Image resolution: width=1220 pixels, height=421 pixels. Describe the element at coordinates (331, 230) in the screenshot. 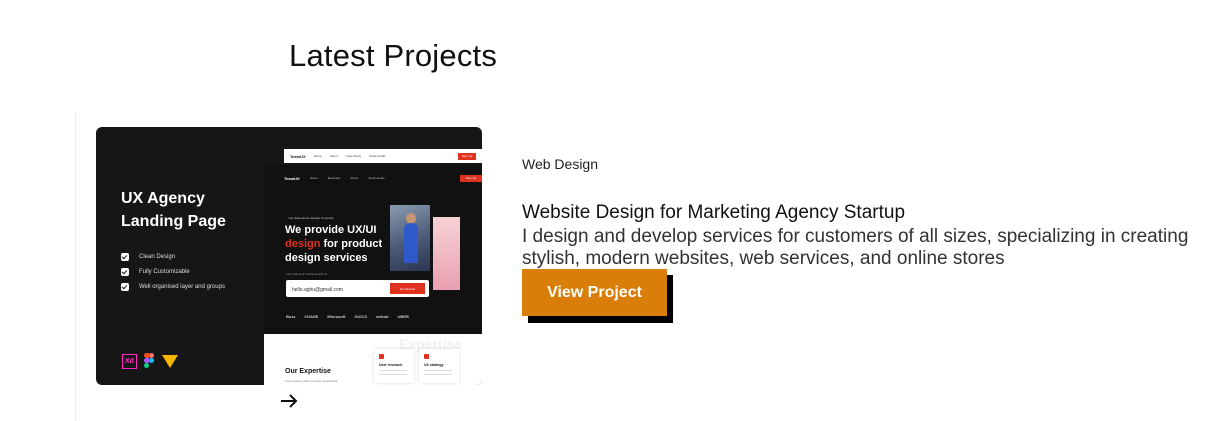

I see `mockup-headline-line: We provide UX/UI` at that location.